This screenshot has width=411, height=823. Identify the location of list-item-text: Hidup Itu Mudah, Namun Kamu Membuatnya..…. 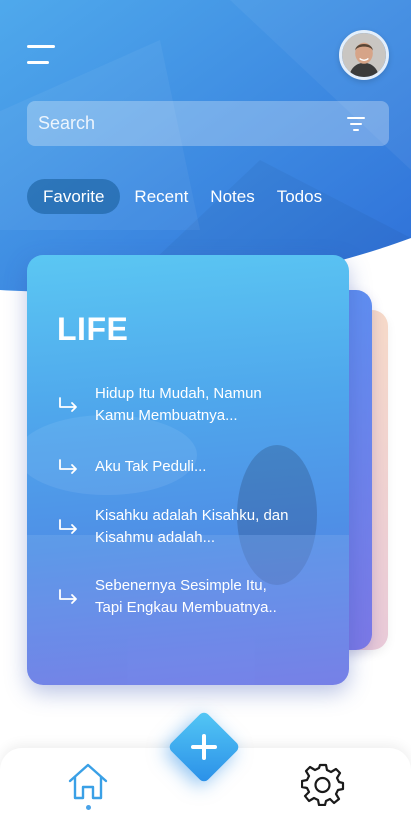
(178, 404).